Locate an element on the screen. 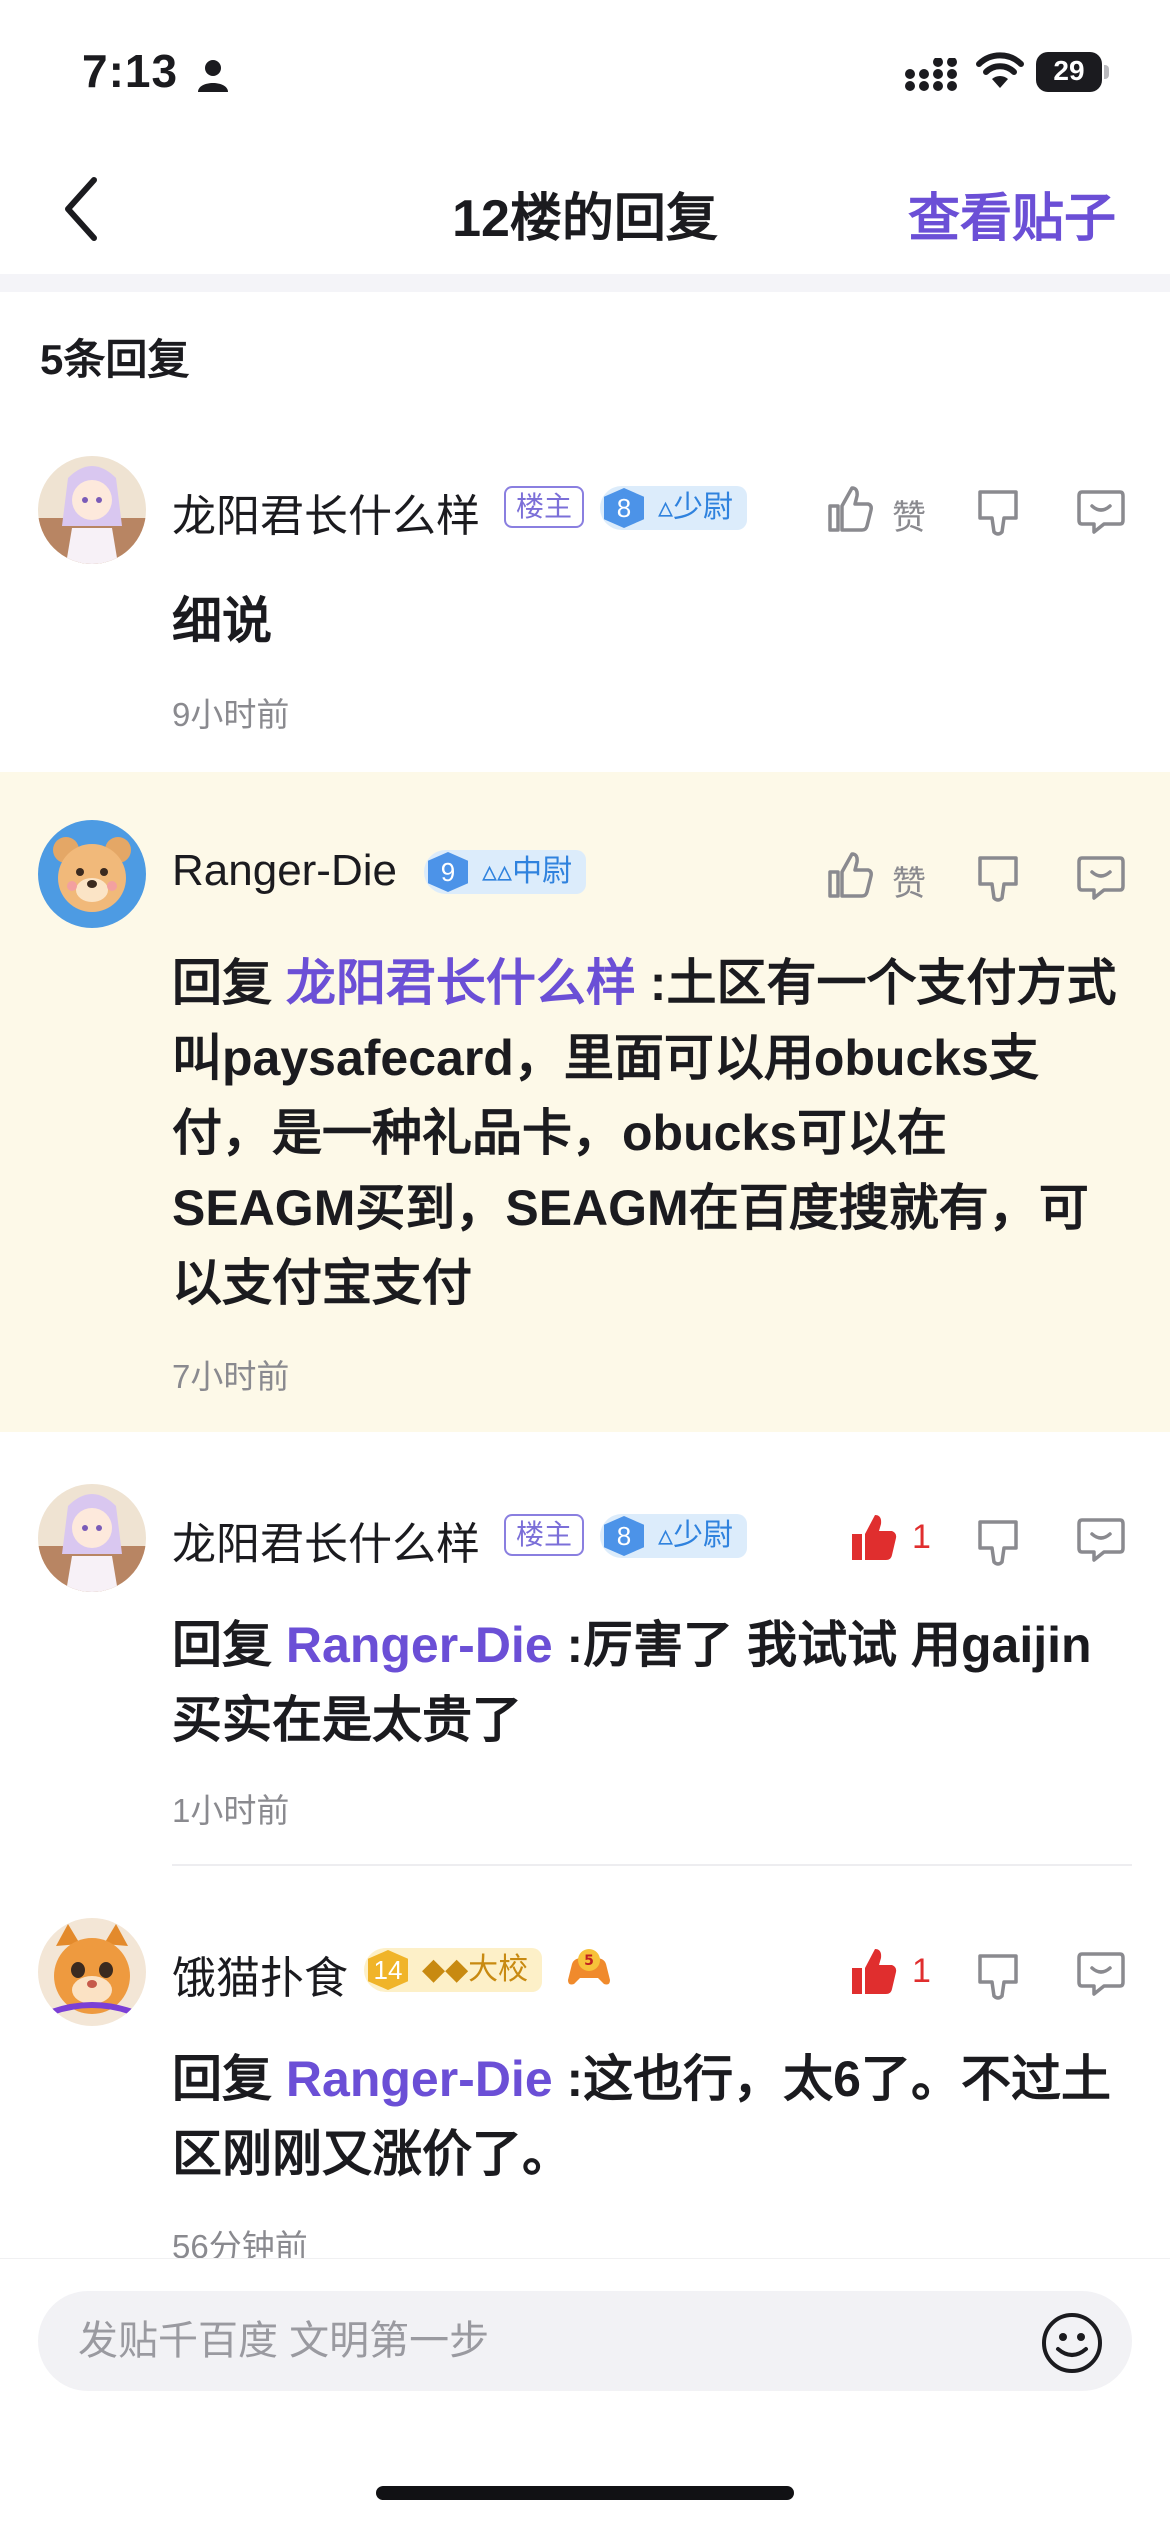  username: 饿猫扑食 is located at coordinates (260, 1974).